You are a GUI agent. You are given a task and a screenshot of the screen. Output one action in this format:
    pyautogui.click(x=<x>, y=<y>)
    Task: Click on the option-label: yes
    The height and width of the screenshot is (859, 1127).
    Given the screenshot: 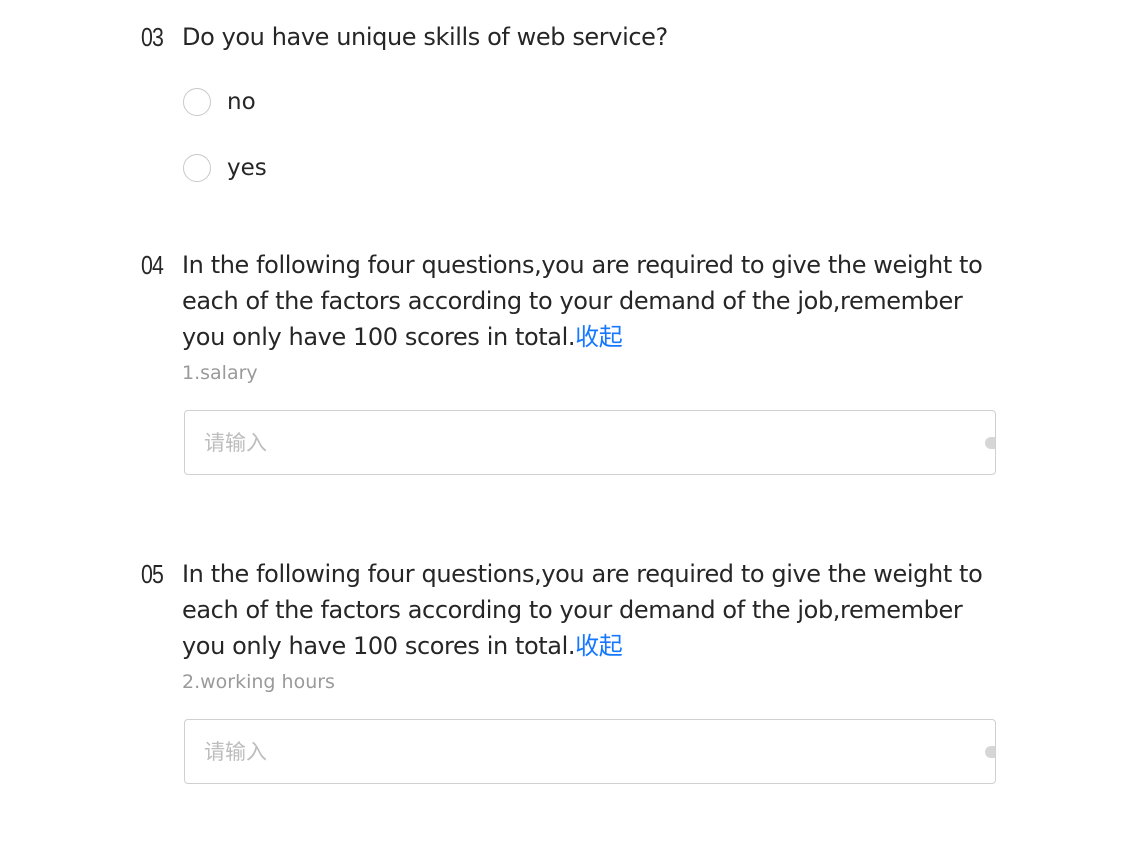 What is the action you would take?
    pyautogui.click(x=247, y=168)
    